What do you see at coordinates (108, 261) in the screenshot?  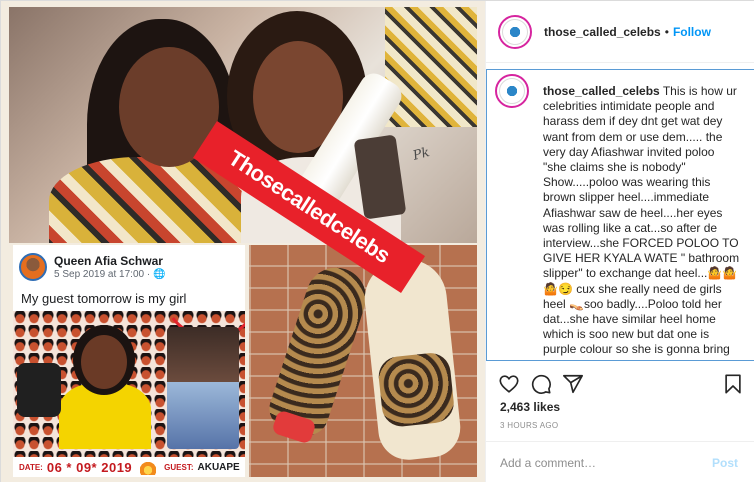 I see `fb-author-name: Queen Afia Schwar` at bounding box center [108, 261].